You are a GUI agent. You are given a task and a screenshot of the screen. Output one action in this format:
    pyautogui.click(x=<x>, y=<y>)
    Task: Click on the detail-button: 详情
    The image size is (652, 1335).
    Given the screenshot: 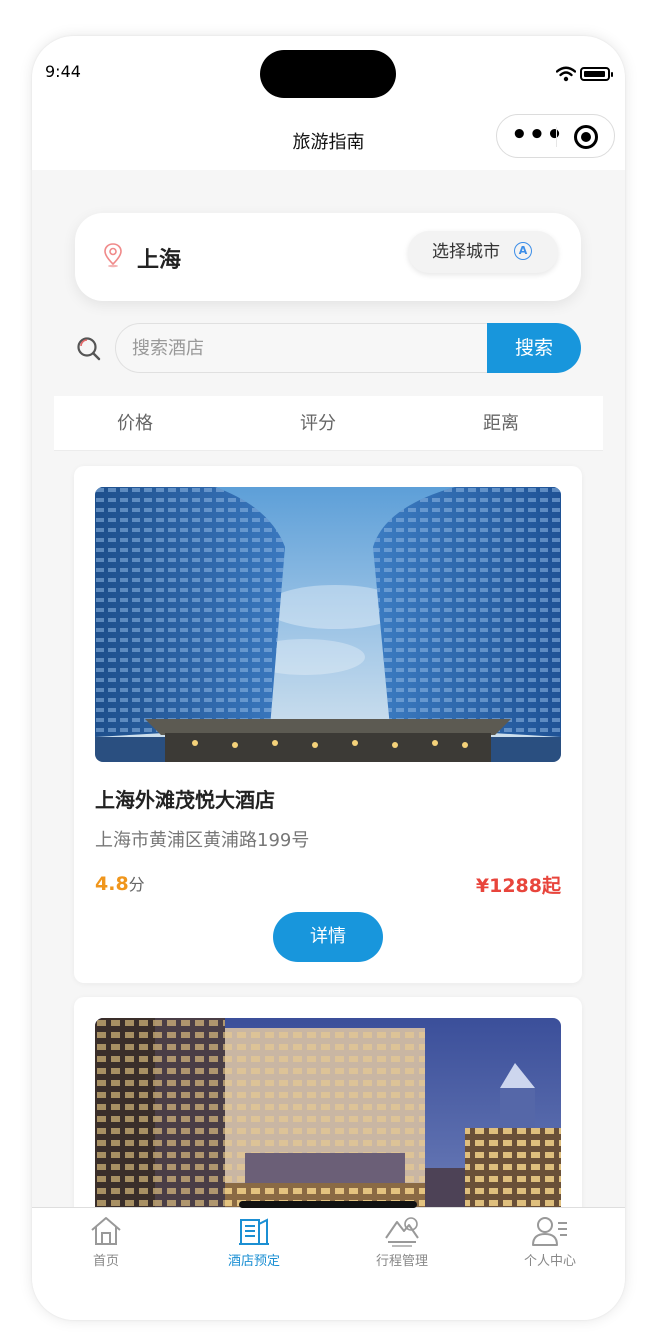 What is the action you would take?
    pyautogui.click(x=328, y=937)
    